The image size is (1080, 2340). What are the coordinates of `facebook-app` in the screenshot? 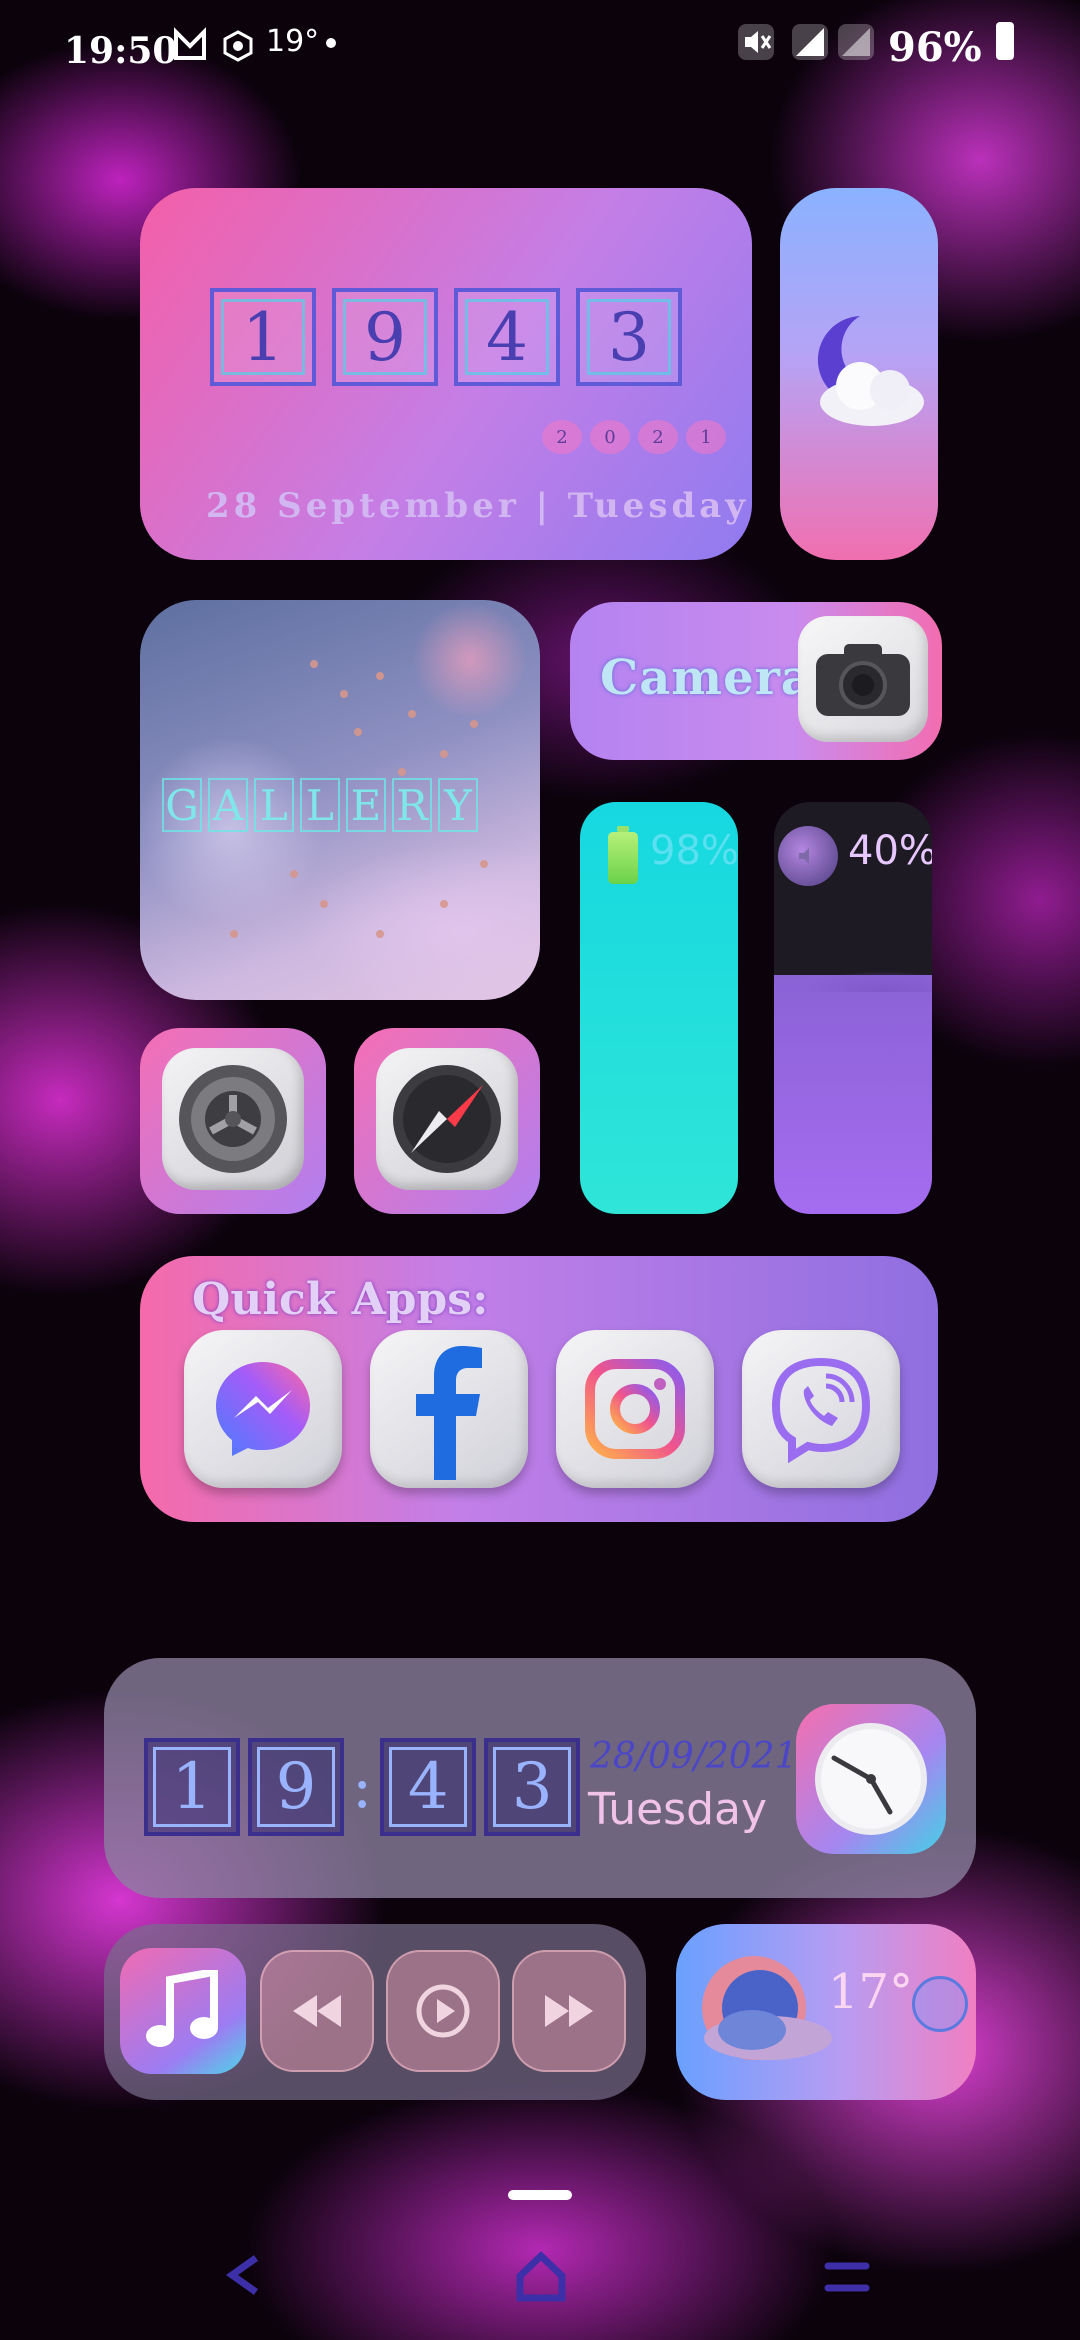 It's located at (449, 1409).